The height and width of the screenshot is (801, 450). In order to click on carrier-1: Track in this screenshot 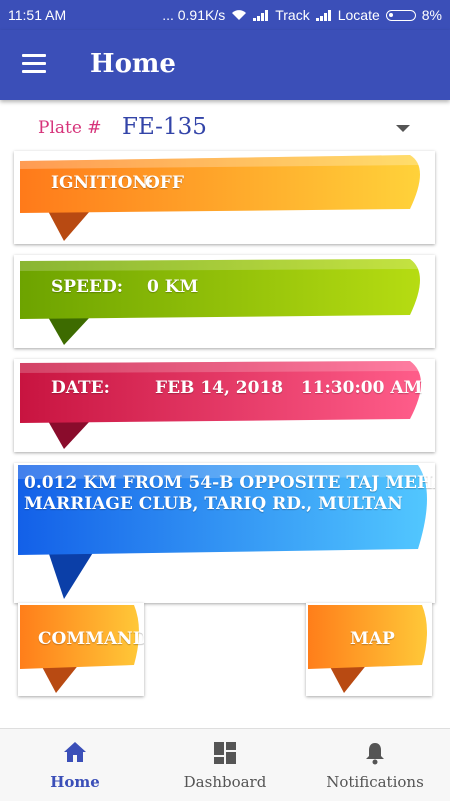, I will do `click(292, 15)`.